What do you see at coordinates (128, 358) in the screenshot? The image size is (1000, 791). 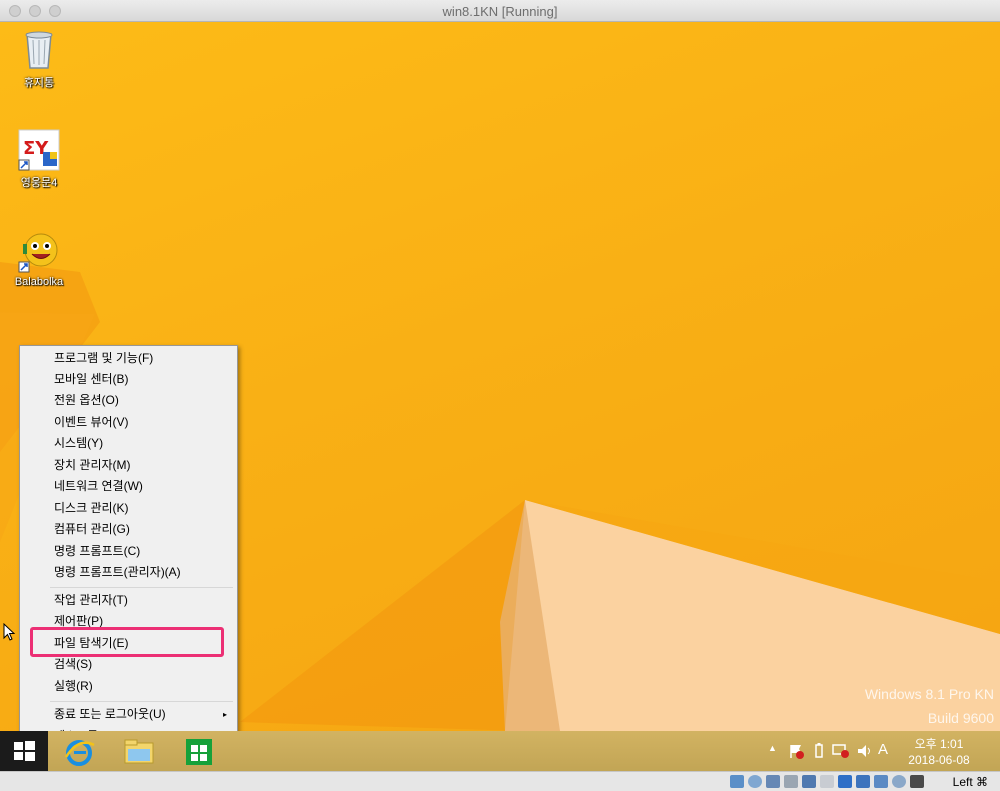 I see `menu-item-programs-features: 프로그램 및 기능(F)` at bounding box center [128, 358].